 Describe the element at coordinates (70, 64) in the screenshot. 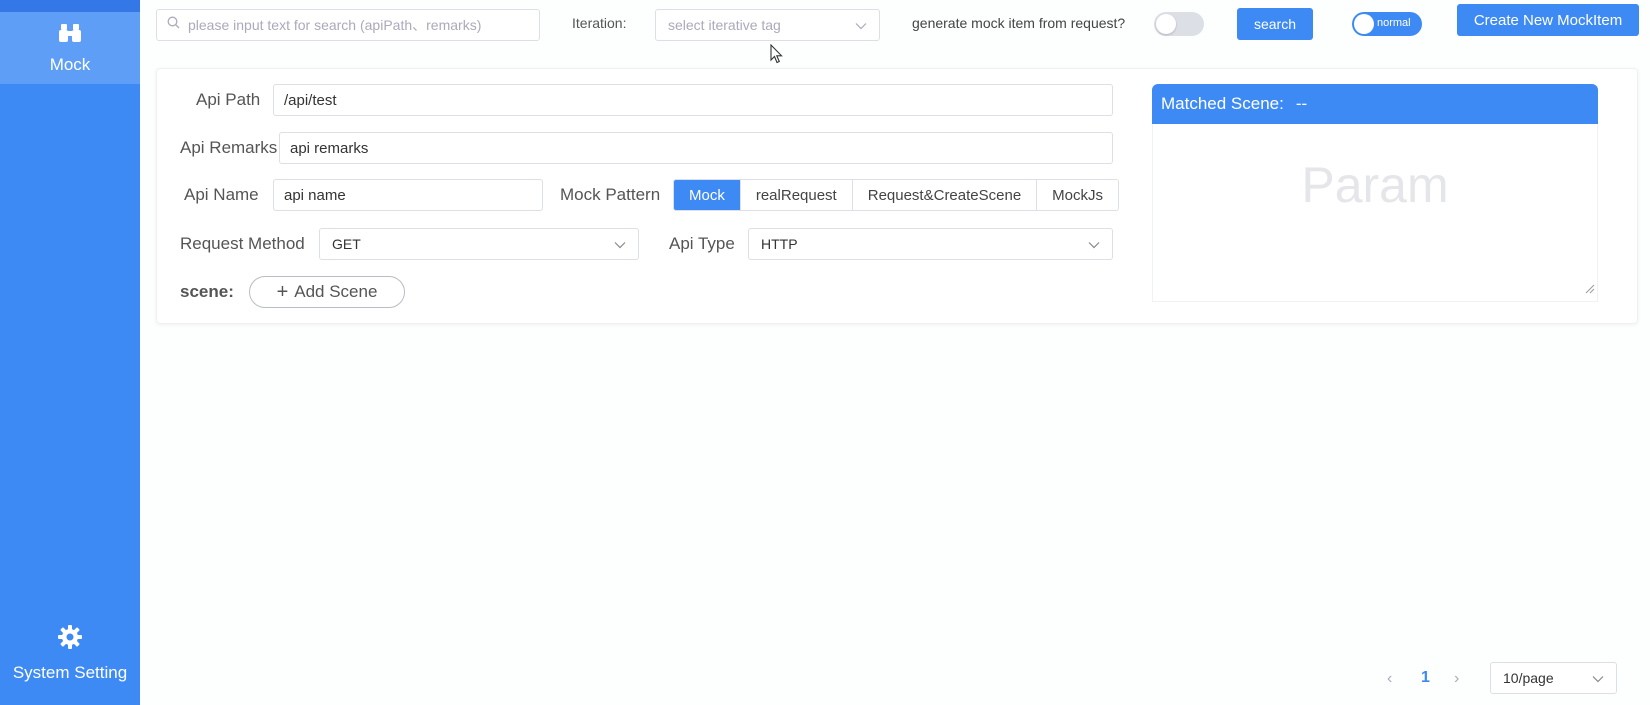

I see `sidebar-item-label: Mock` at that location.